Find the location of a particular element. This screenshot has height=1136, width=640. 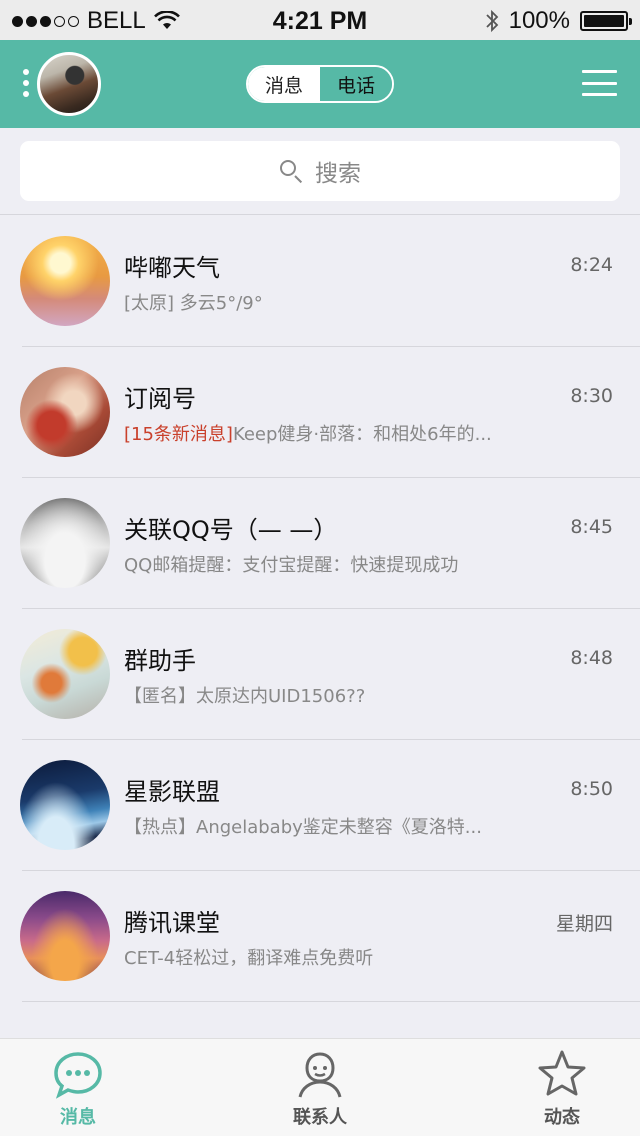

status-bar: BELL 4:21 PM 100% is located at coordinates (320, 20).